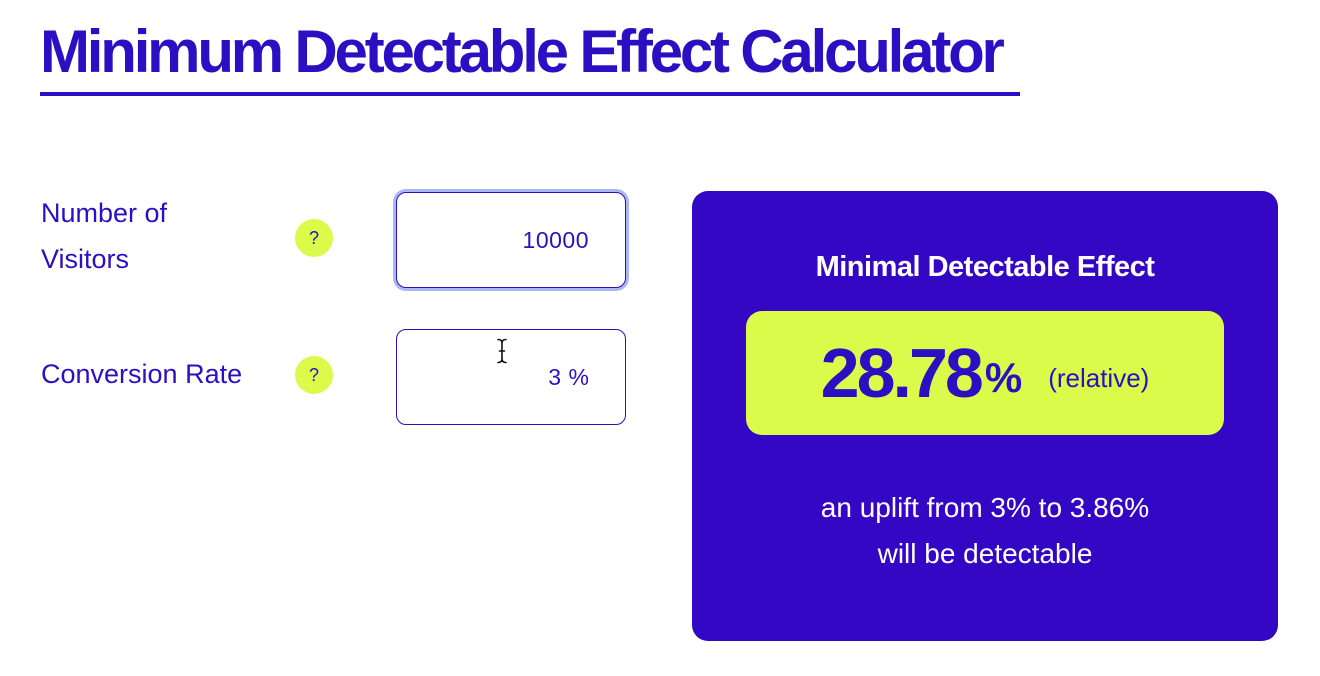 This screenshot has width=1320, height=676. Describe the element at coordinates (578, 376) in the screenshot. I see `conversion-rate-unit: %` at that location.